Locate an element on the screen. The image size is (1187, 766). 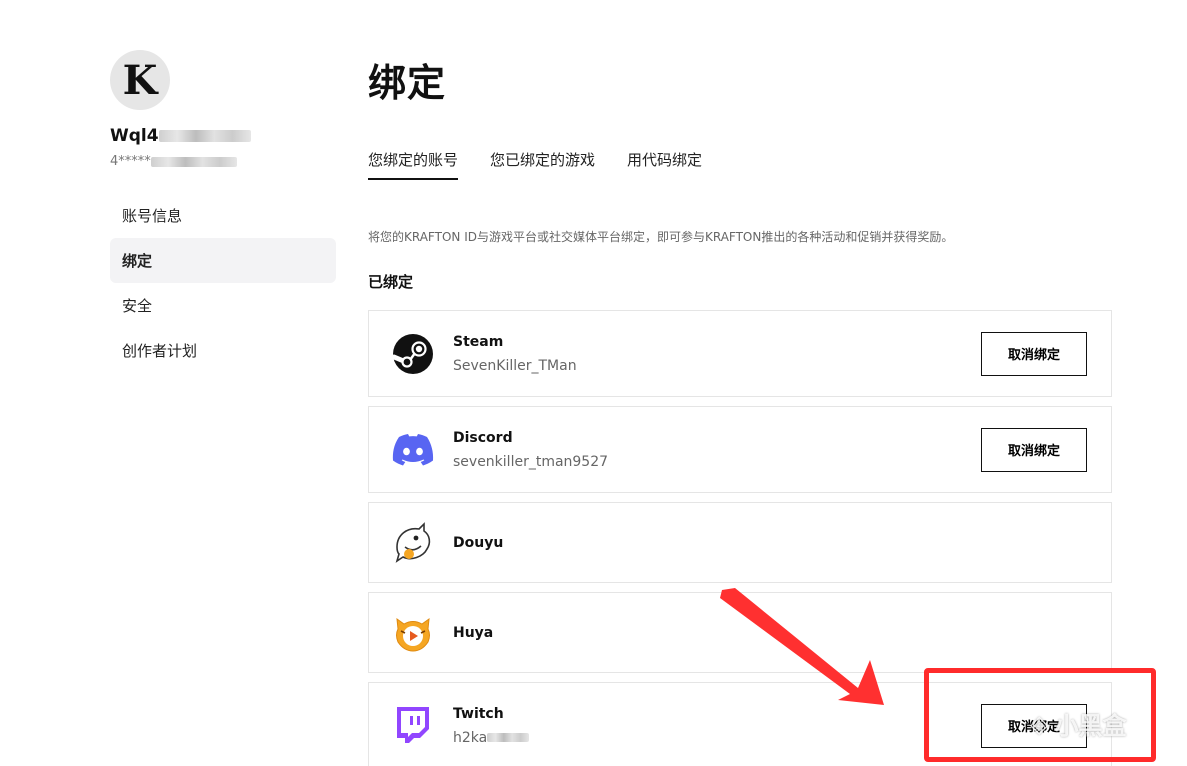
annotation-arrow is located at coordinates (802, 646).